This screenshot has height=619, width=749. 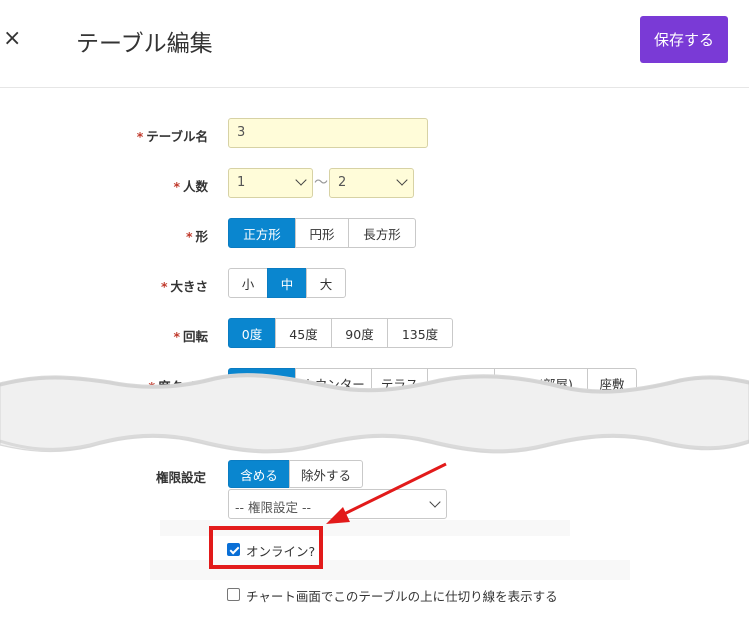 I want to click on divider-line-checkbox, so click(x=233, y=594).